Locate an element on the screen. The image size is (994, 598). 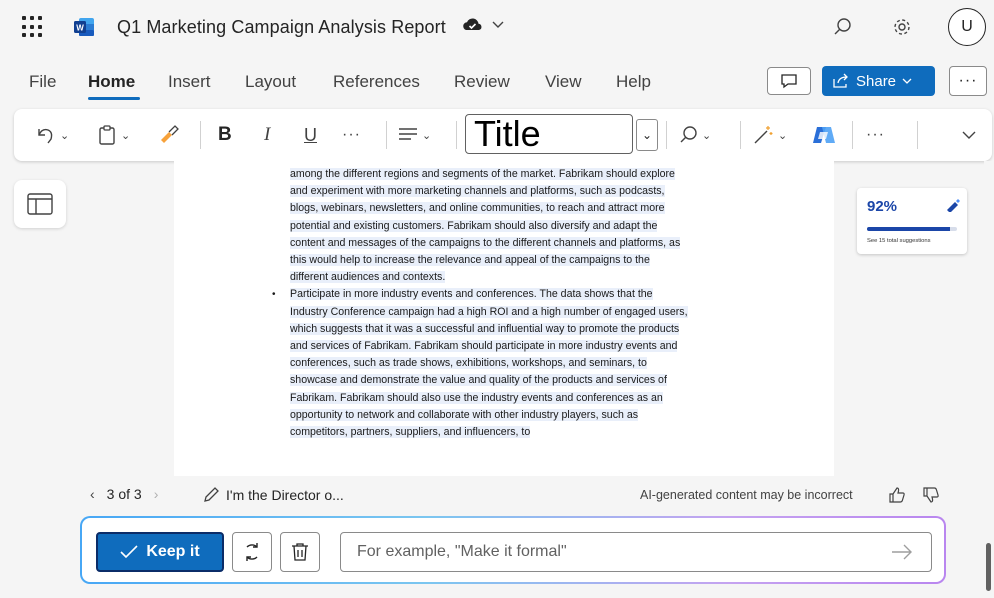
thumbs-down-icon is located at coordinates (931, 495).